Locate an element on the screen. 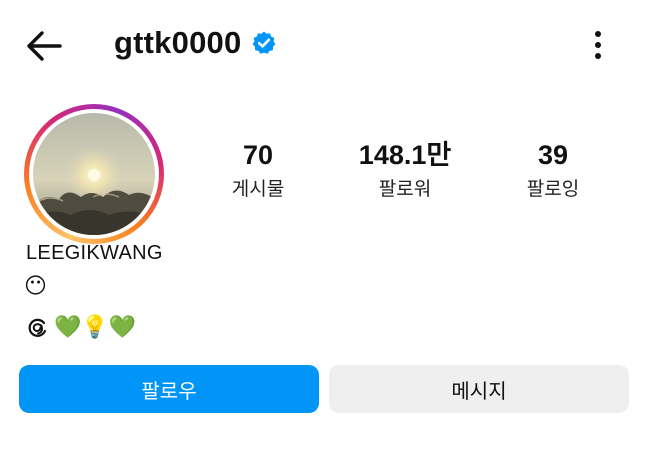 The height and width of the screenshot is (454, 648). username-row: gttk0000 is located at coordinates (195, 43).